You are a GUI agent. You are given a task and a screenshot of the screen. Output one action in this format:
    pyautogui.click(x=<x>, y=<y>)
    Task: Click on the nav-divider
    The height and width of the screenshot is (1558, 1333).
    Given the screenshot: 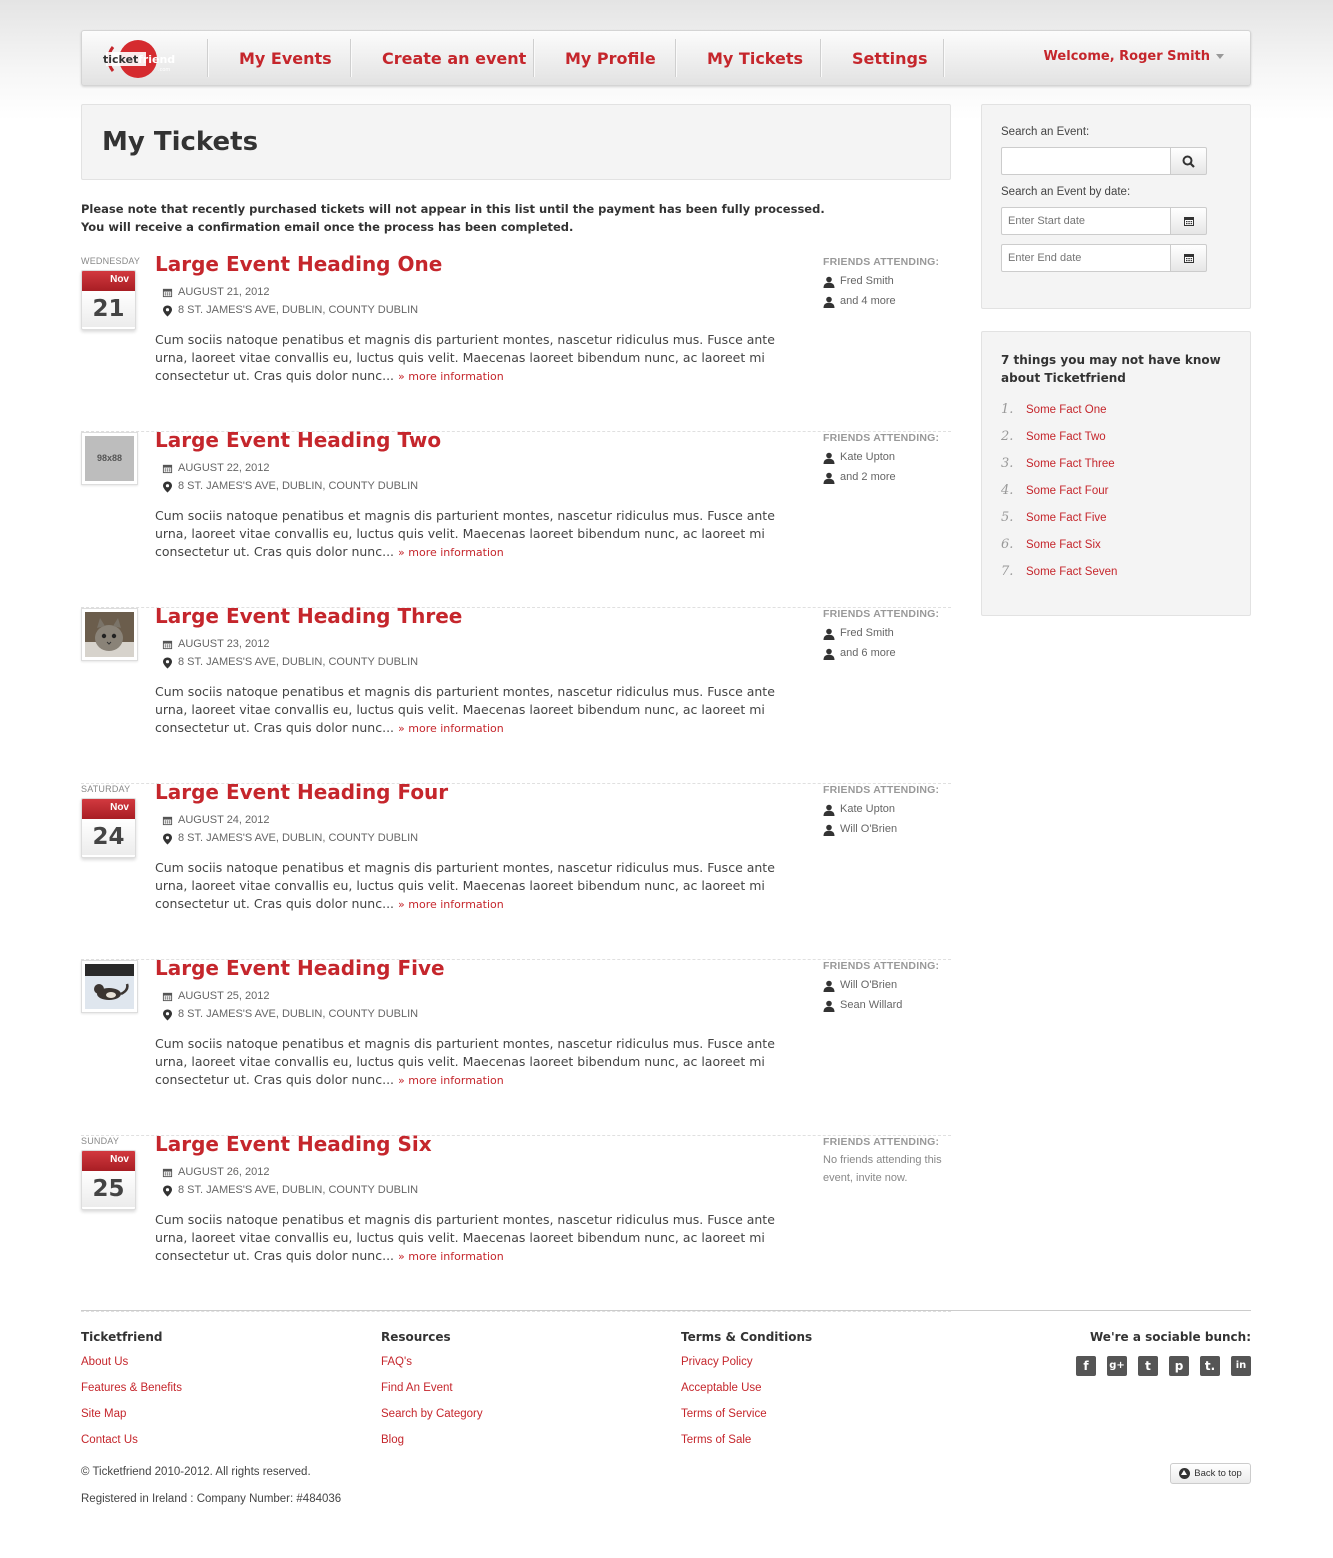 What is the action you would take?
    pyautogui.click(x=351, y=58)
    